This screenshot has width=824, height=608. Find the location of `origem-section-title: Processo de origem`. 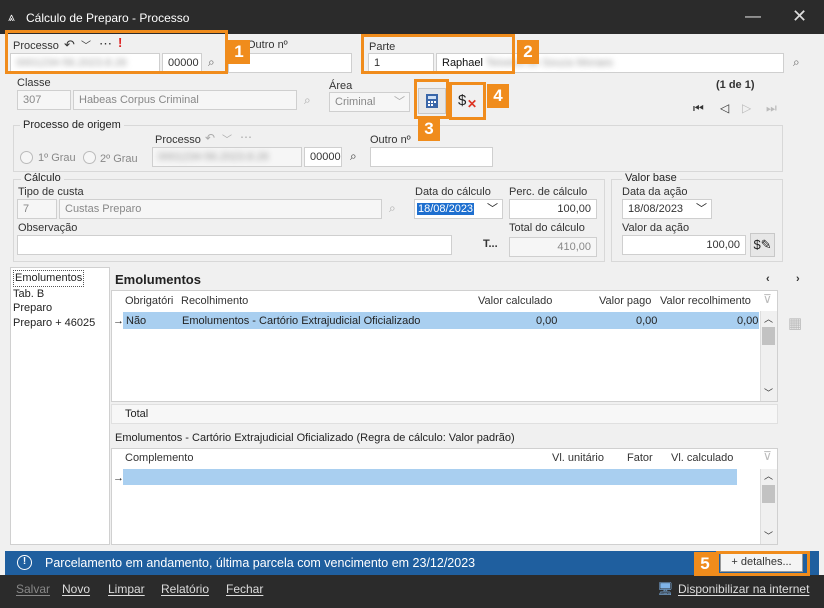

origem-section-title: Processo de origem is located at coordinates (72, 125).